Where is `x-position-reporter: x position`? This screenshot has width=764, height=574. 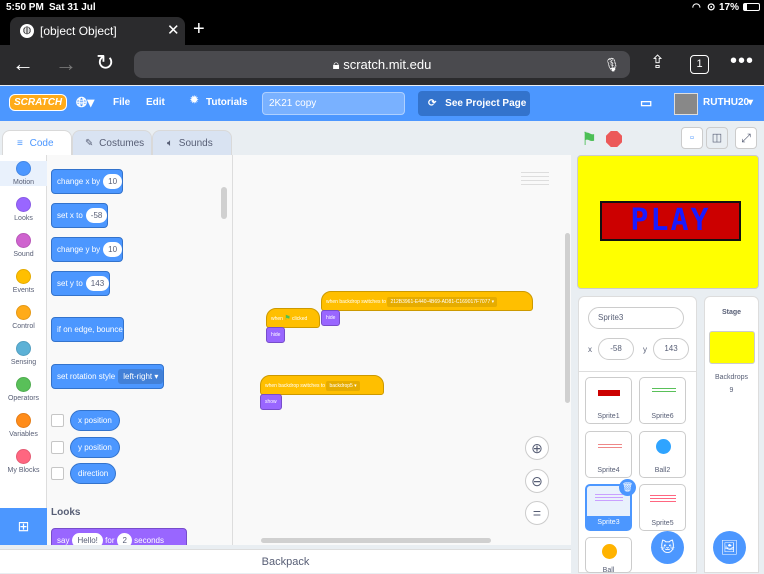 x-position-reporter: x position is located at coordinates (95, 420).